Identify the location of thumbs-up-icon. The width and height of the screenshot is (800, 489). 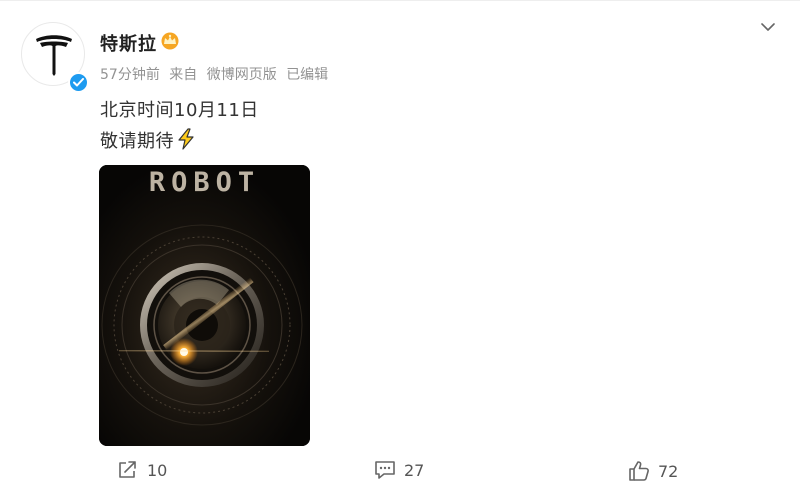
(639, 471).